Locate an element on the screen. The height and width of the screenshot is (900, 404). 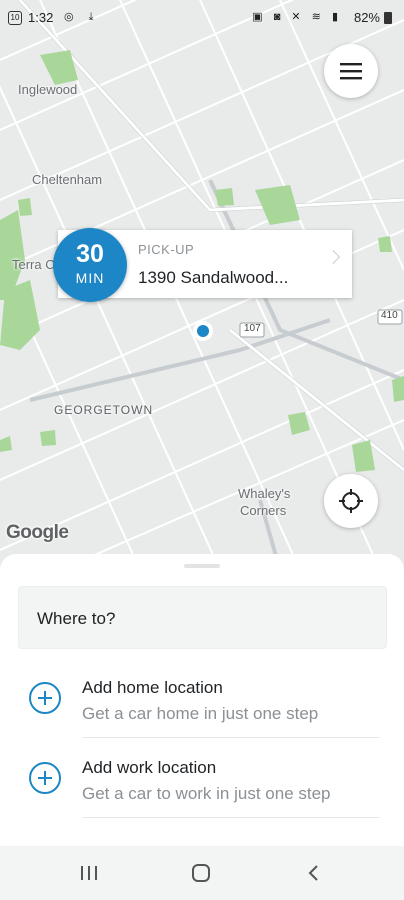
add-home-title: Add home location is located at coordinates (152, 687).